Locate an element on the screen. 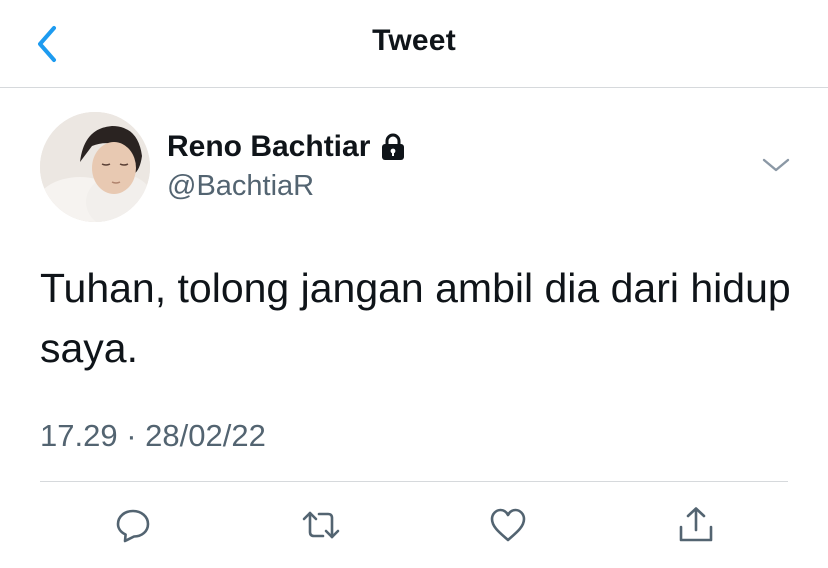  like-button is located at coordinates (508, 525).